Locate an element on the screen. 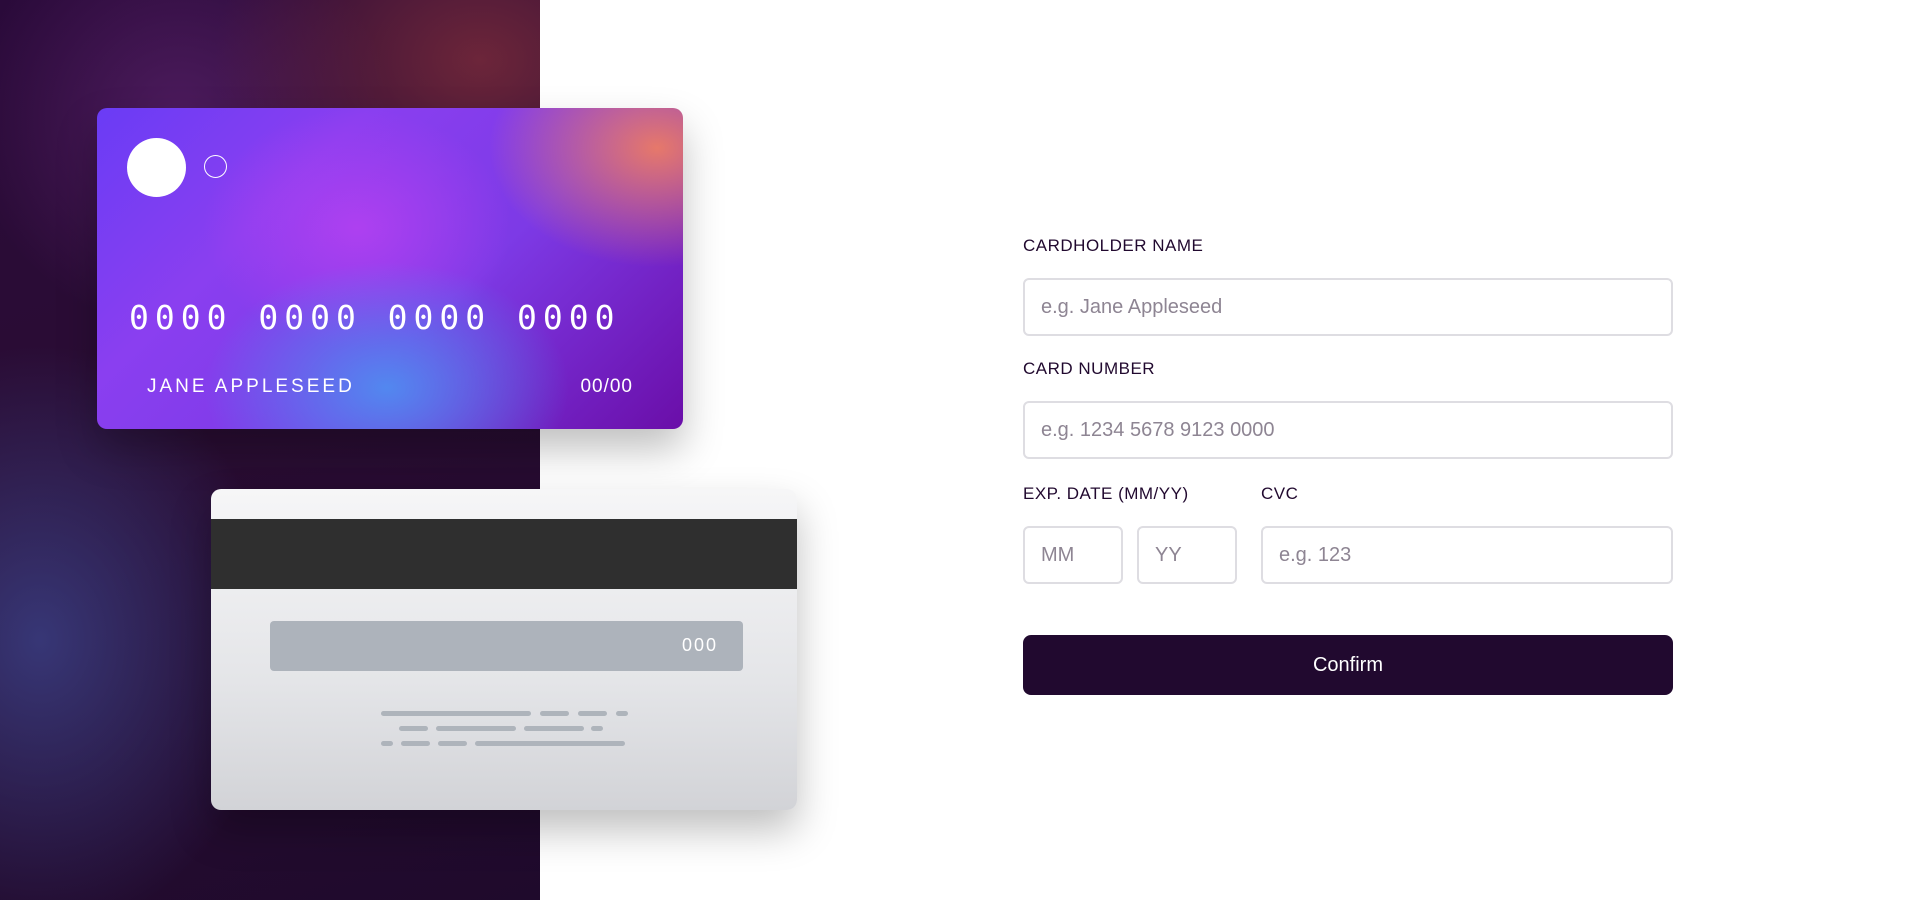  card-front-expiry: 00/00 is located at coordinates (606, 386).